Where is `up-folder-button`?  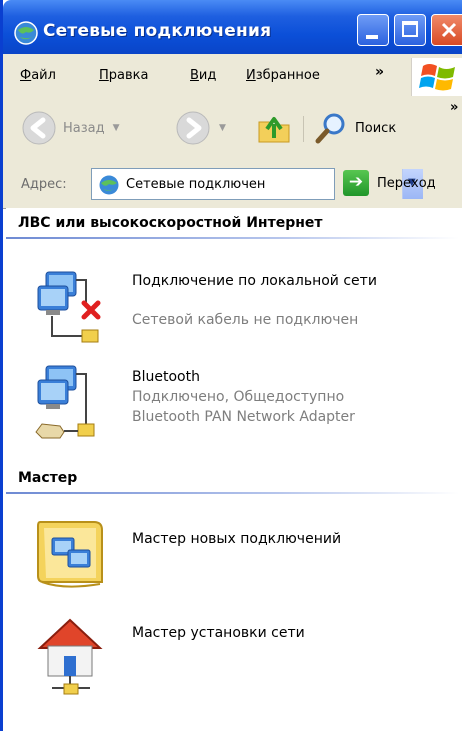 up-folder-button is located at coordinates (274, 128).